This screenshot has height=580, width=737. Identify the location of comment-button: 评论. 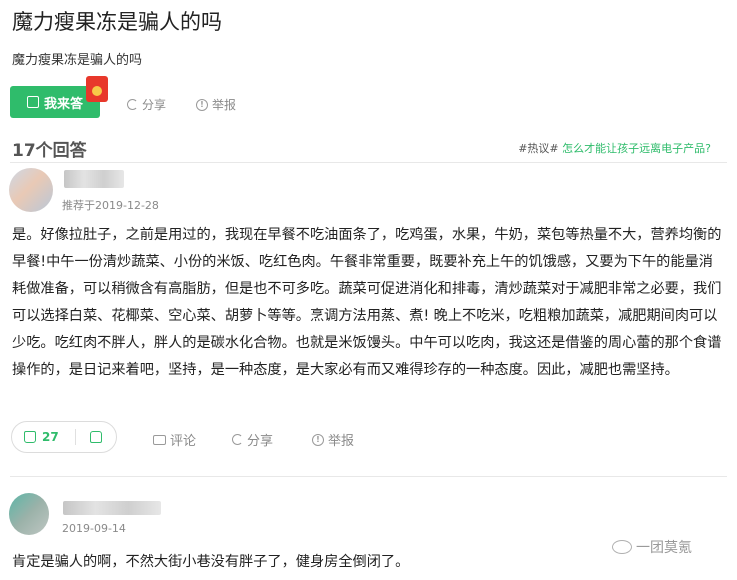
(174, 439).